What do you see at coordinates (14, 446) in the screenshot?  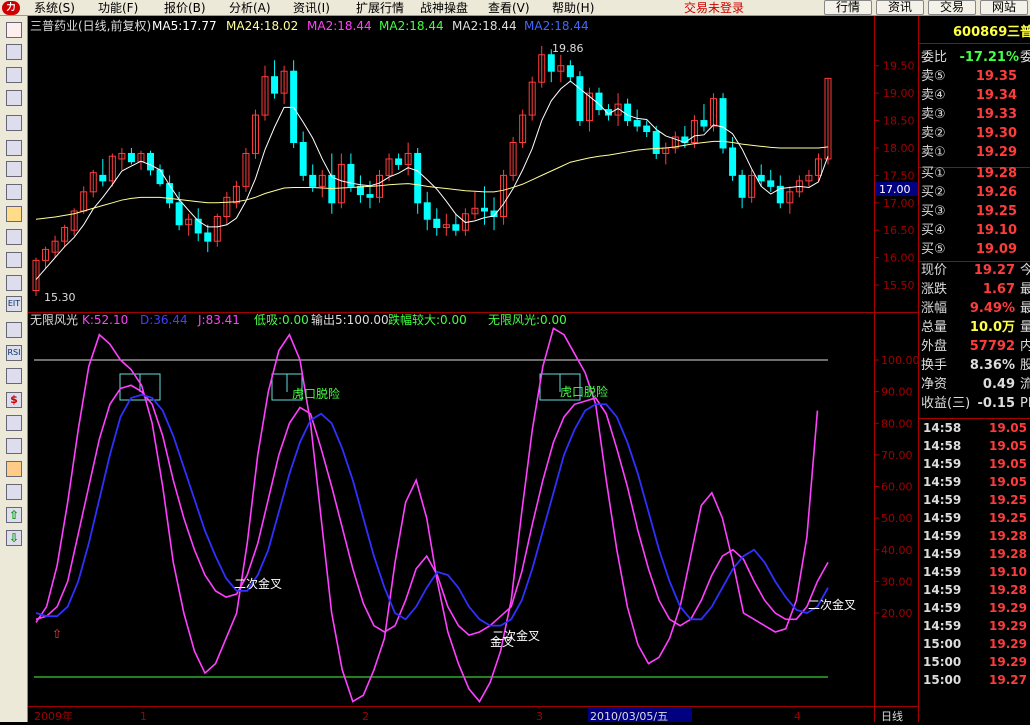 I see `import-icon` at bounding box center [14, 446].